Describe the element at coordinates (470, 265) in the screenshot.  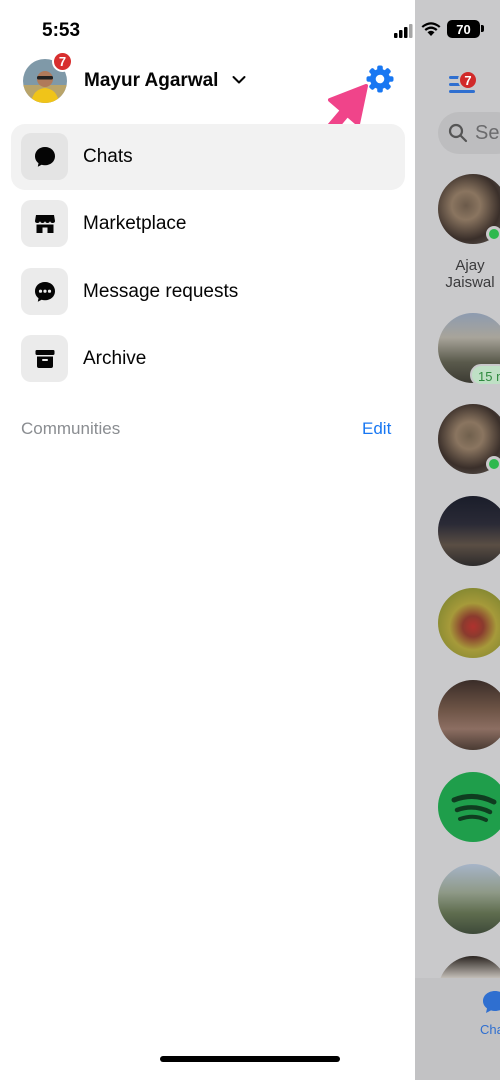
I see `contact-name-first: Ajay` at that location.